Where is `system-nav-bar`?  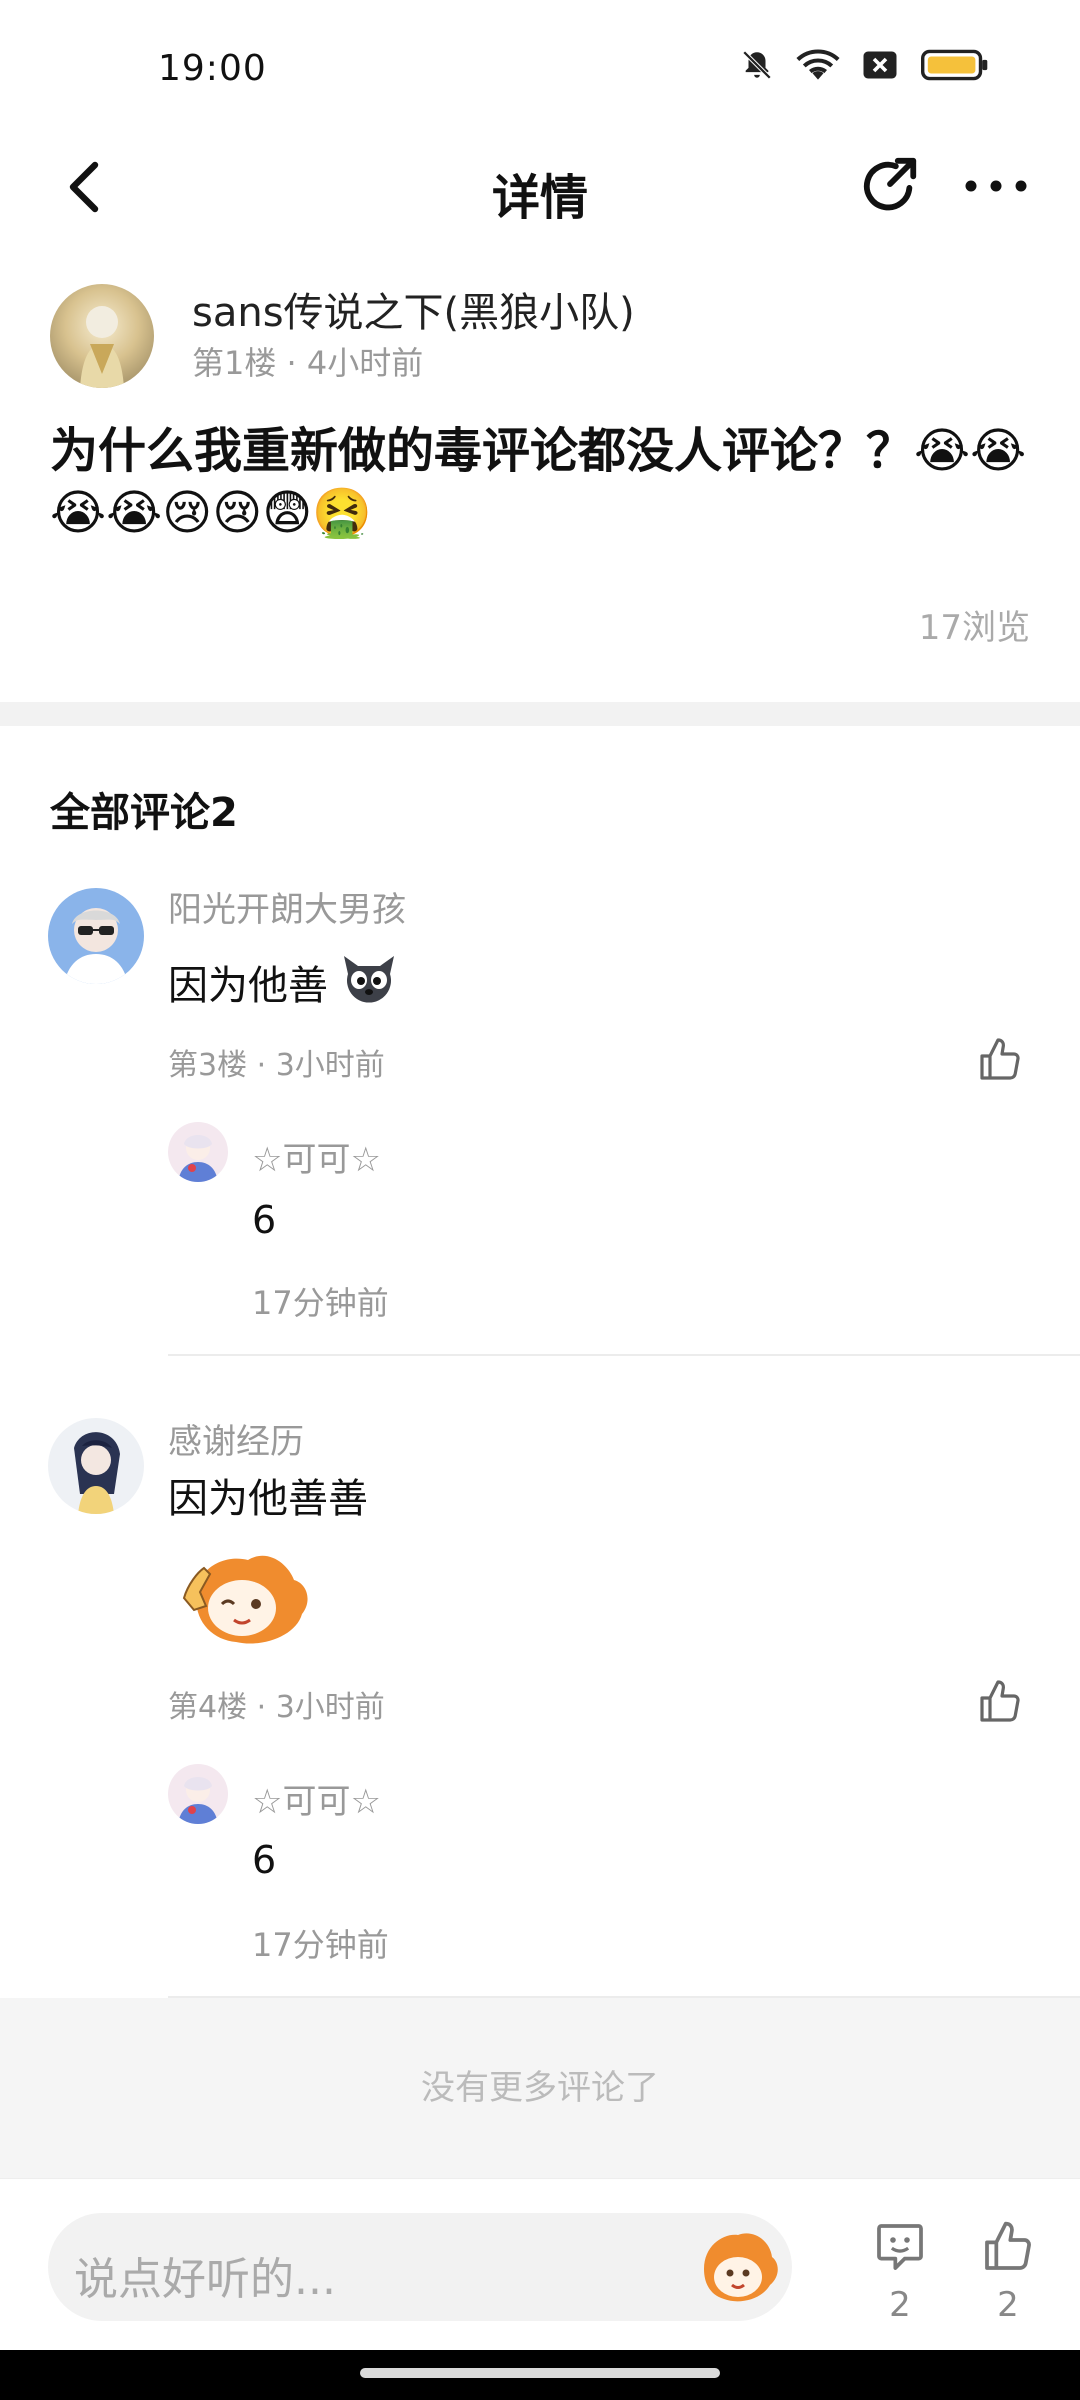
system-nav-bar is located at coordinates (540, 2375).